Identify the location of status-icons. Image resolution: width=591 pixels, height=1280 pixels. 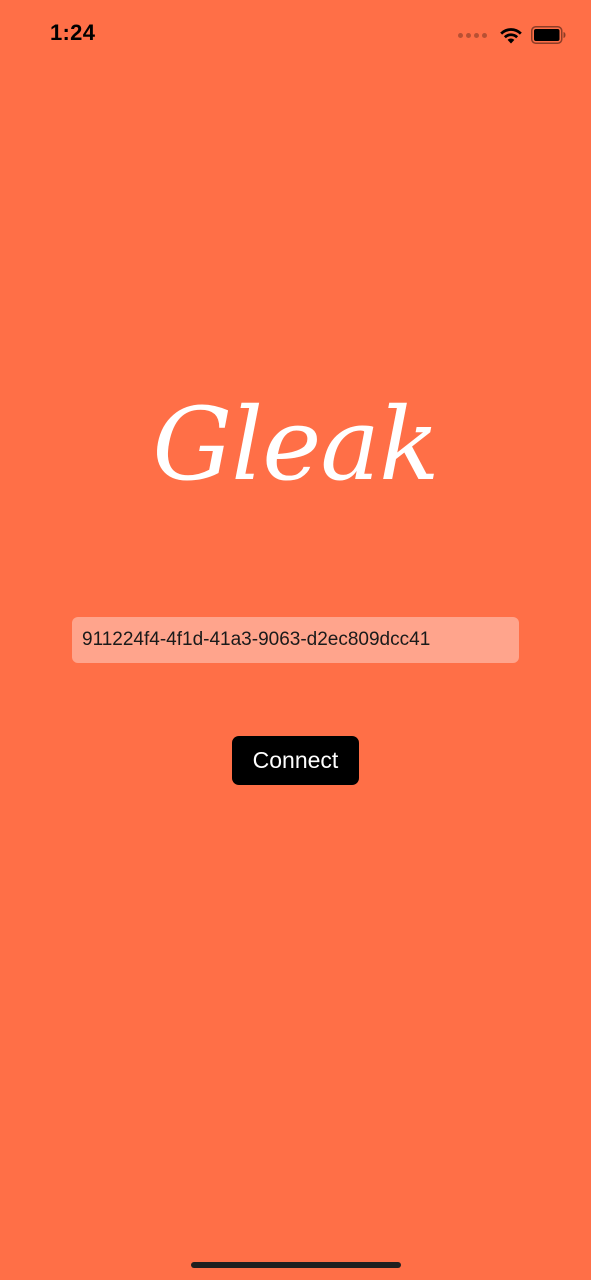
(512, 35).